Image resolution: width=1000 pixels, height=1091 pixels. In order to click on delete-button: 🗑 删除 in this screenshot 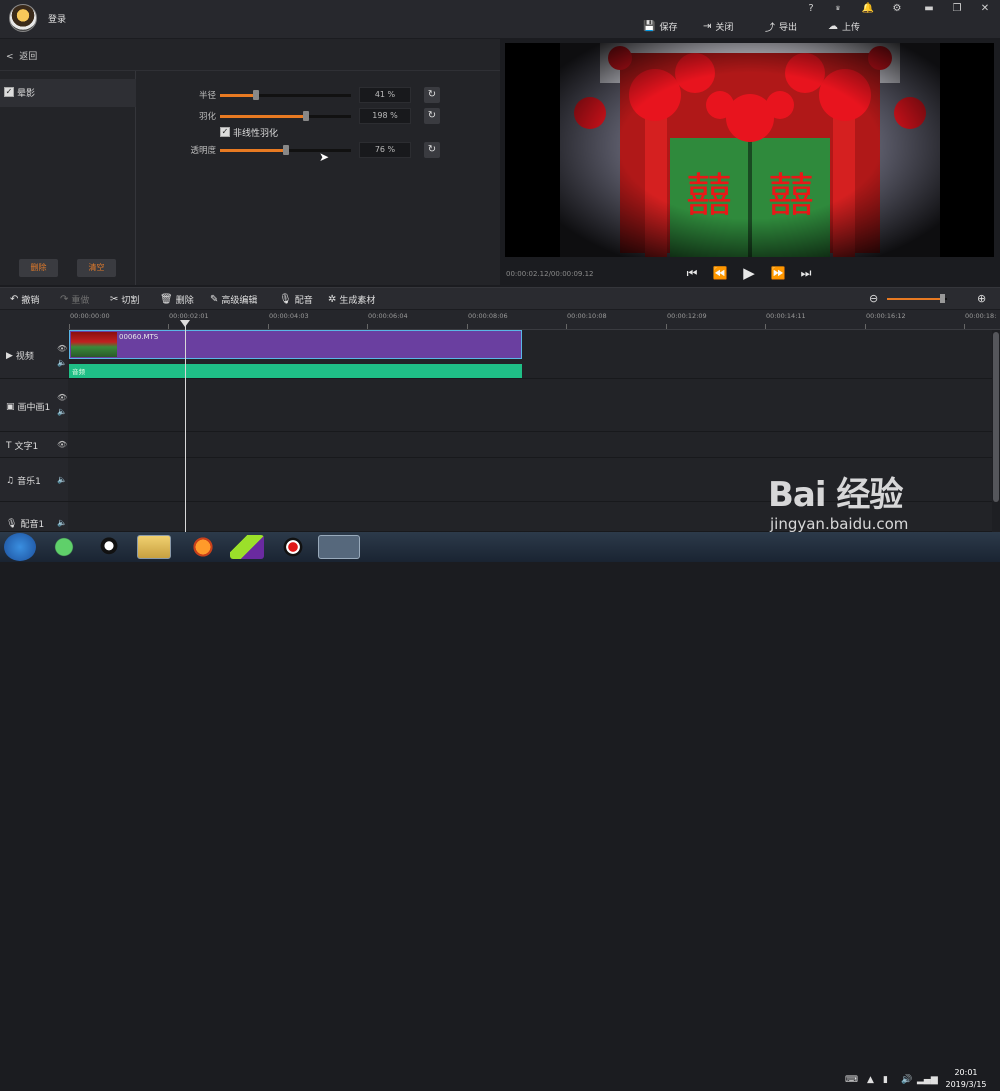, I will do `click(177, 299)`.